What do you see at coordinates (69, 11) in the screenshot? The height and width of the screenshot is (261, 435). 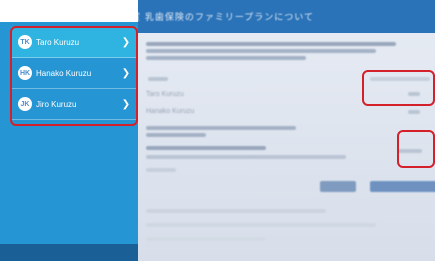 I see `panel-top-bar` at bounding box center [69, 11].